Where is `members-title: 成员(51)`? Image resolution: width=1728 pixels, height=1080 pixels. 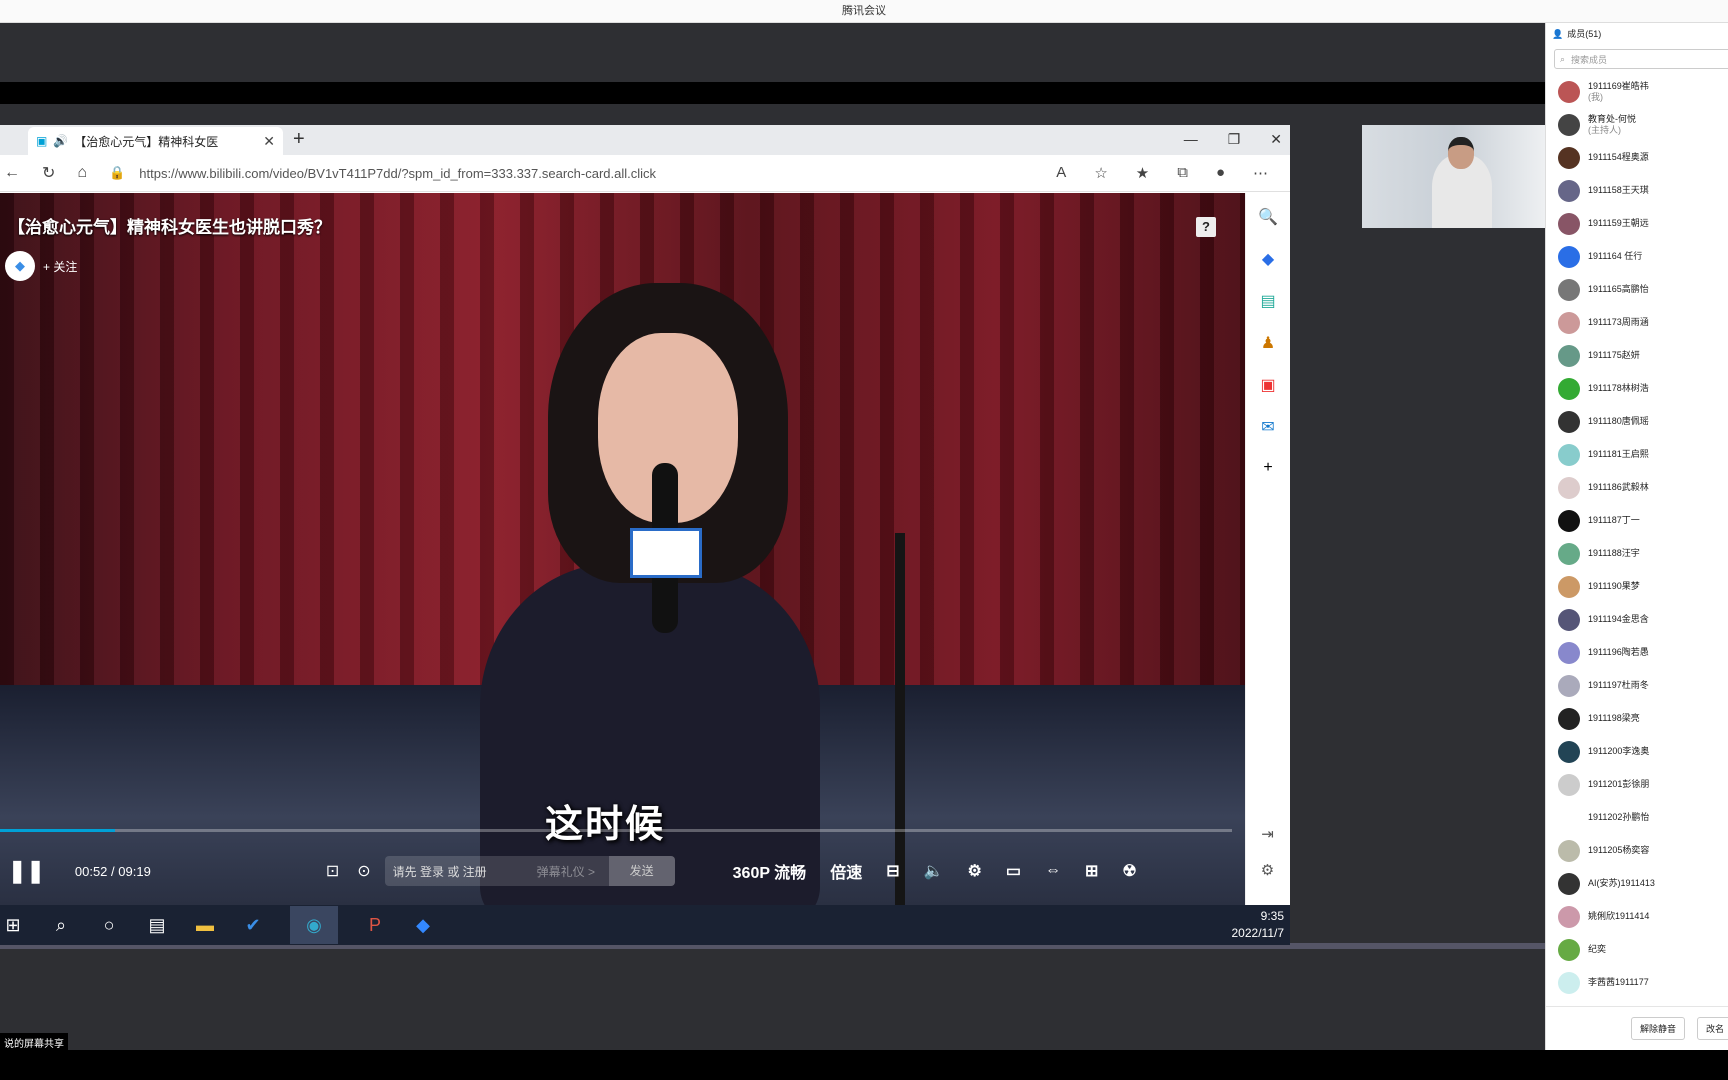 members-title: 成员(51) is located at coordinates (1584, 34).